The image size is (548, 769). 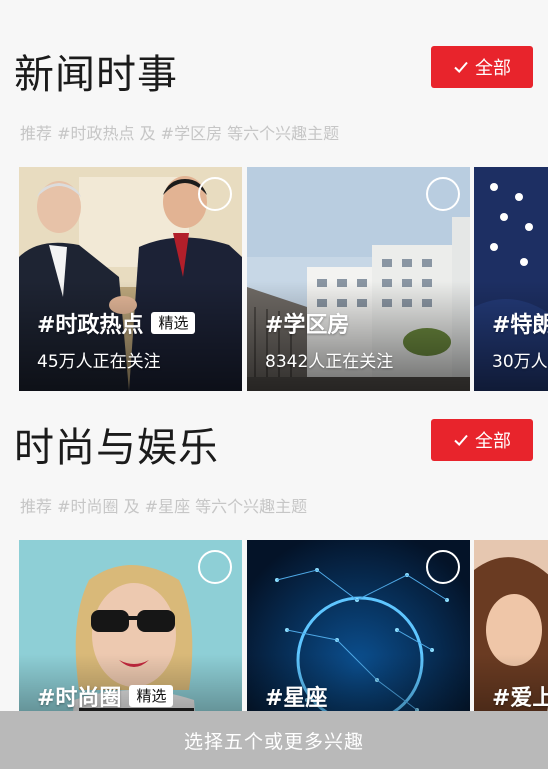 What do you see at coordinates (180, 133) in the screenshot?
I see `section-subtitle: 推荐 #时政热点 及 #学区房 等六个兴趣主题` at bounding box center [180, 133].